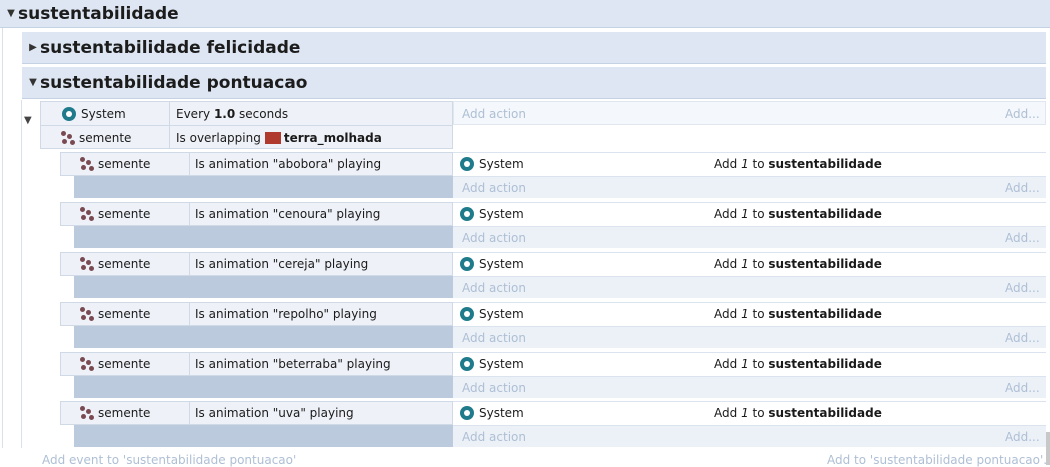 The image size is (1050, 467). I want to click on group-title: sustentabilidade, so click(98, 13).